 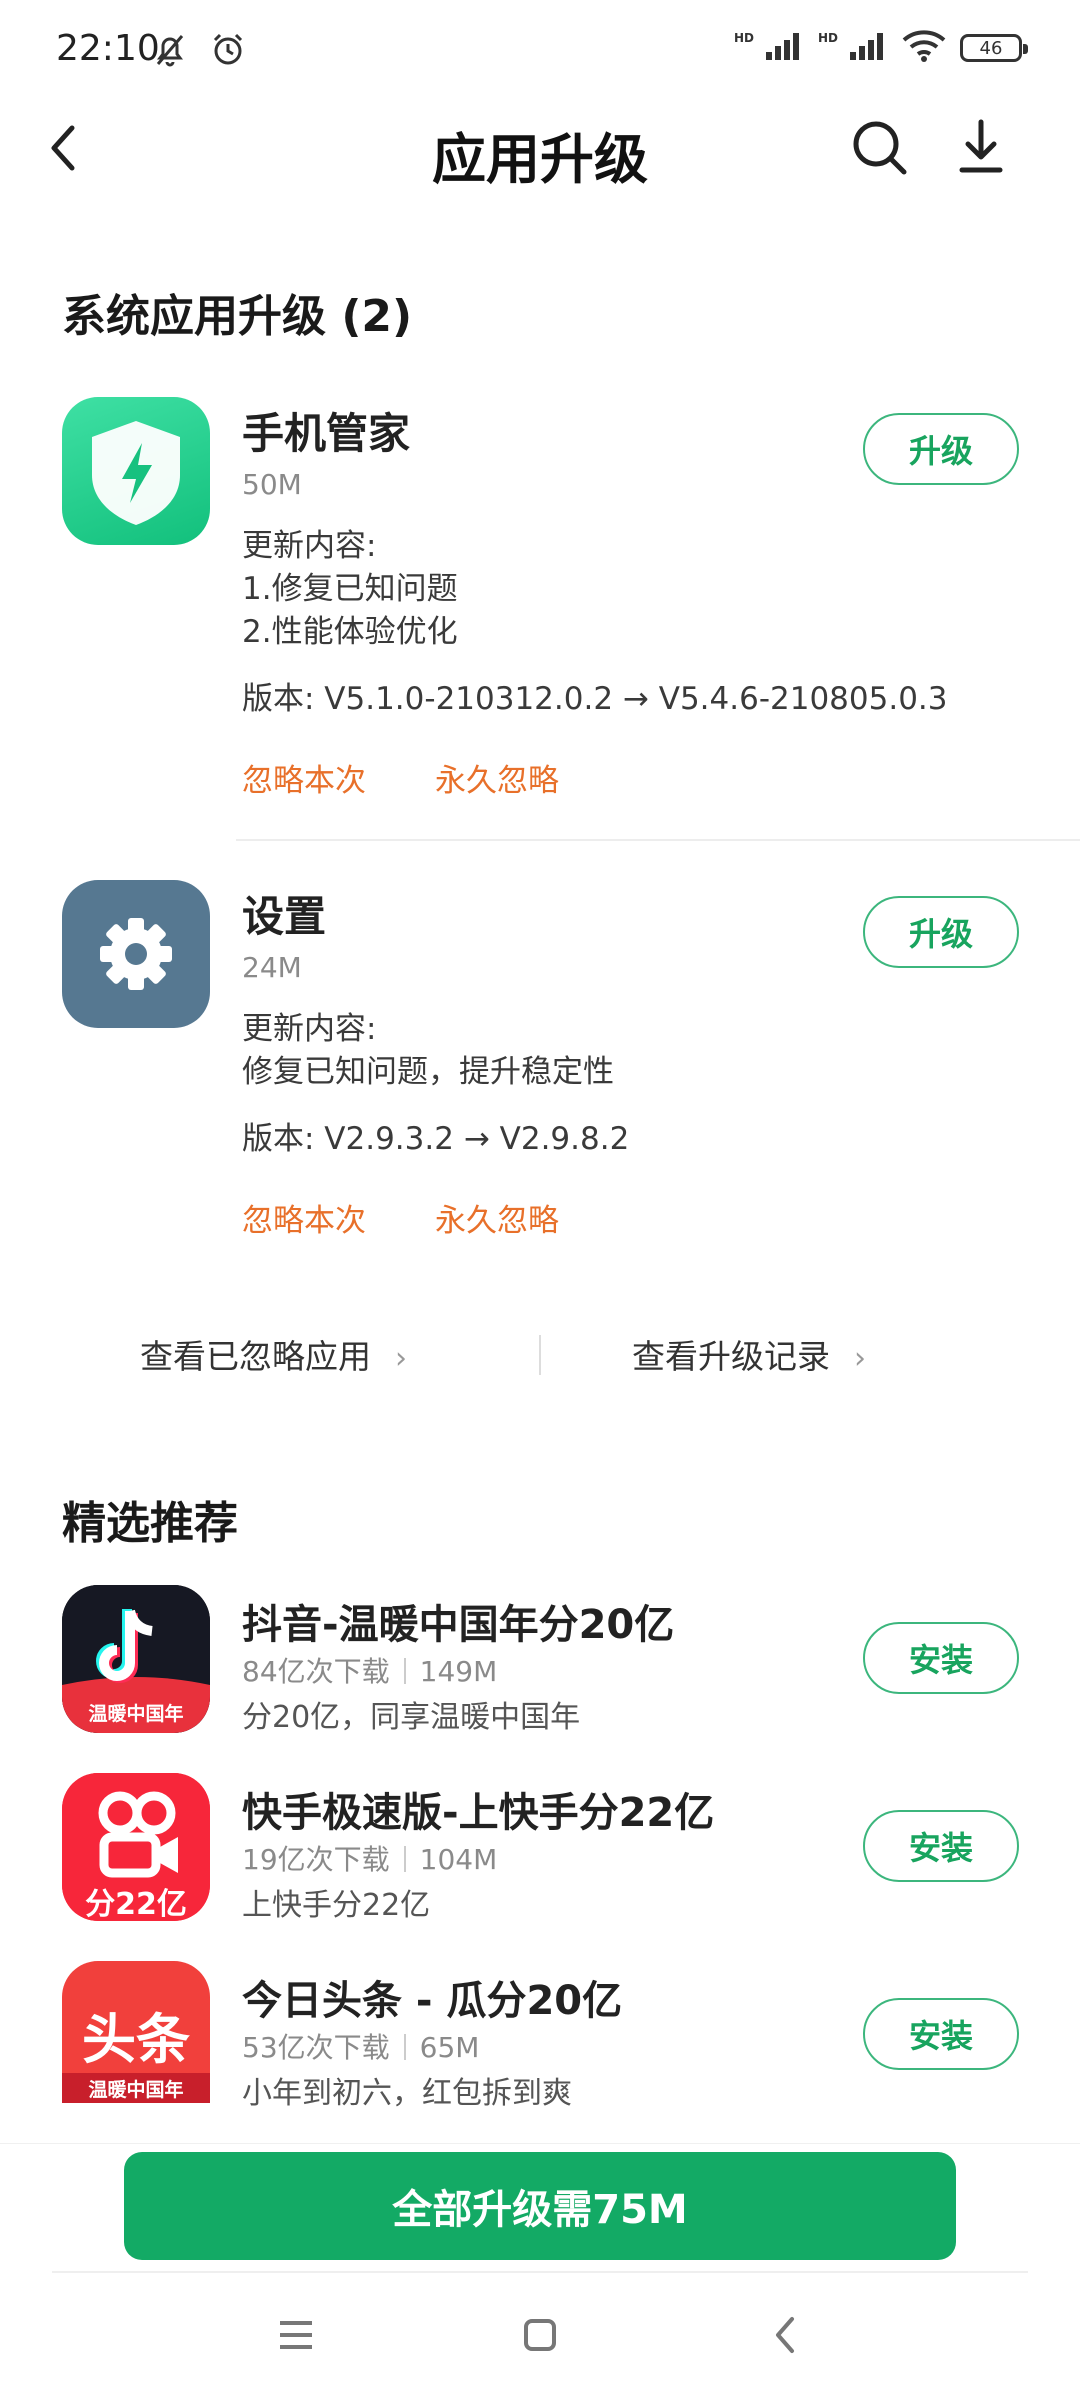 What do you see at coordinates (136, 1904) in the screenshot?
I see `icon-caption: 分22亿` at bounding box center [136, 1904].